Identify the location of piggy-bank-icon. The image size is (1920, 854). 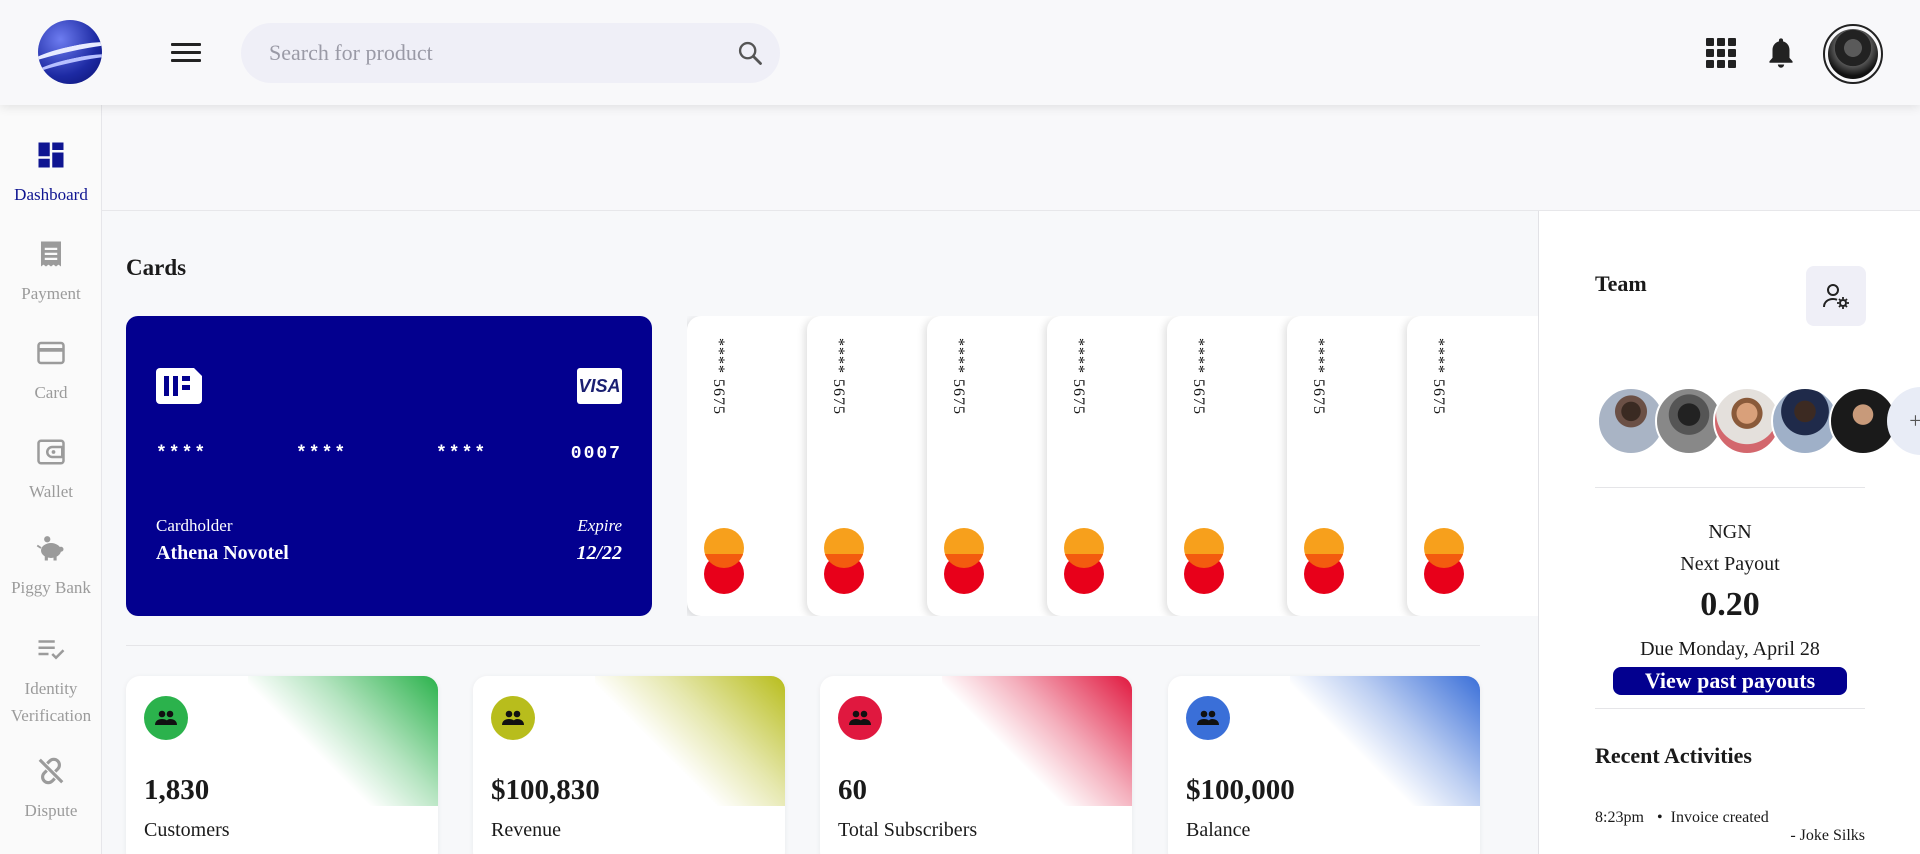
(50, 548).